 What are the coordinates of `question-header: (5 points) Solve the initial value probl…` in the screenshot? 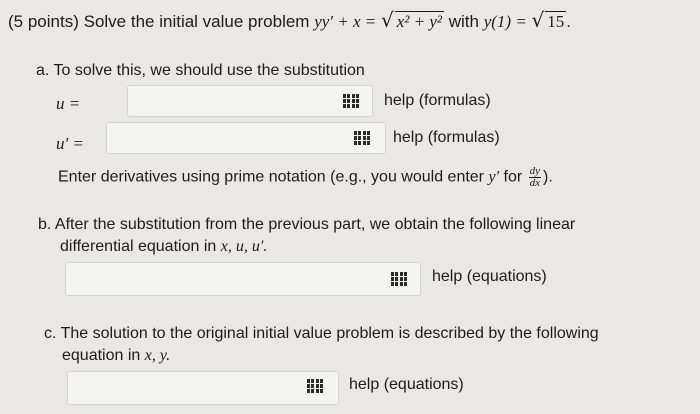 It's located at (289, 20).